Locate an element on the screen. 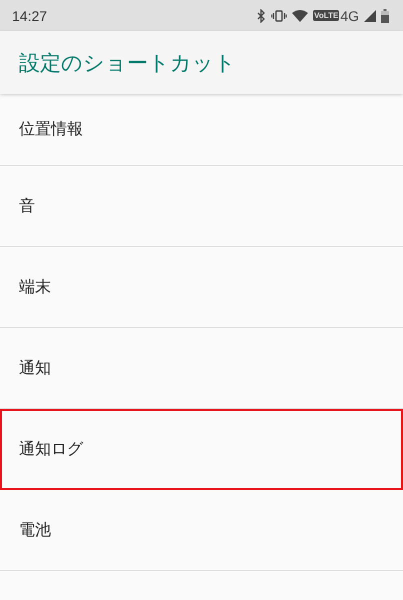 The image size is (403, 600). shortcut-item: 電池 is located at coordinates (201, 530).